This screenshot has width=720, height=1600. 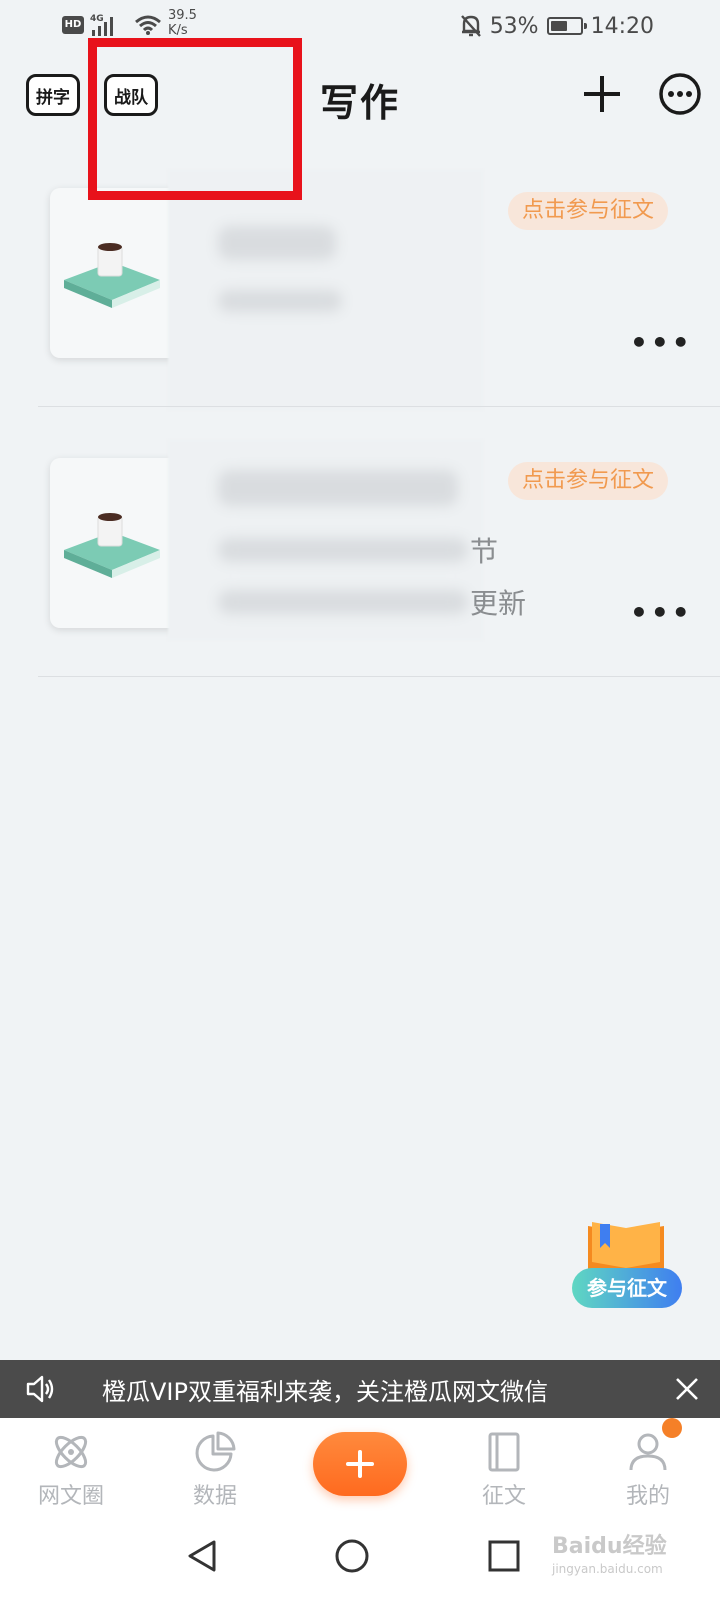 I want to click on nav-label: 征文, so click(x=503, y=1496).